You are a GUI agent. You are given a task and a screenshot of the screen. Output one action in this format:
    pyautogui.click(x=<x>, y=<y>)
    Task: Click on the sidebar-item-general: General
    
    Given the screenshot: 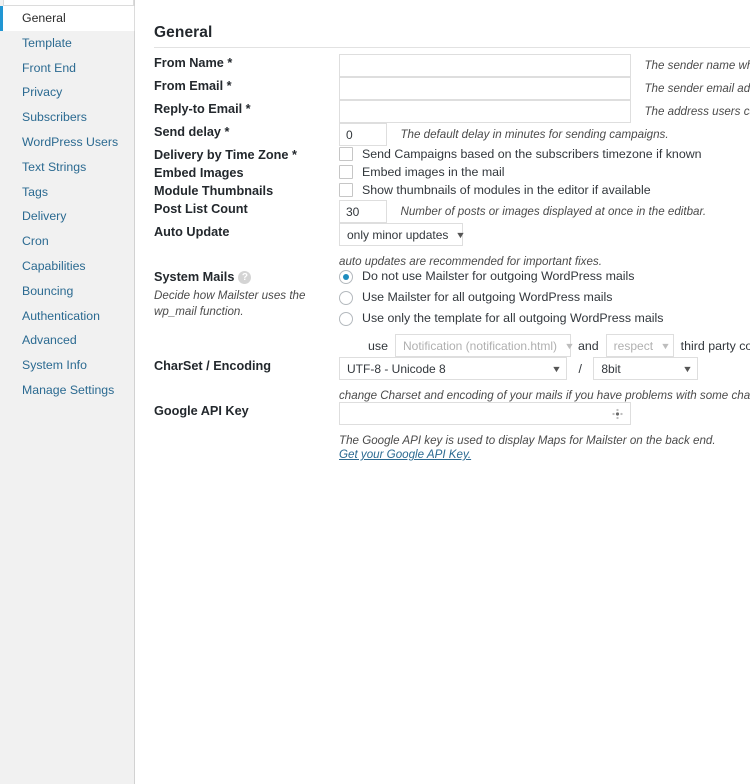 What is the action you would take?
    pyautogui.click(x=67, y=18)
    